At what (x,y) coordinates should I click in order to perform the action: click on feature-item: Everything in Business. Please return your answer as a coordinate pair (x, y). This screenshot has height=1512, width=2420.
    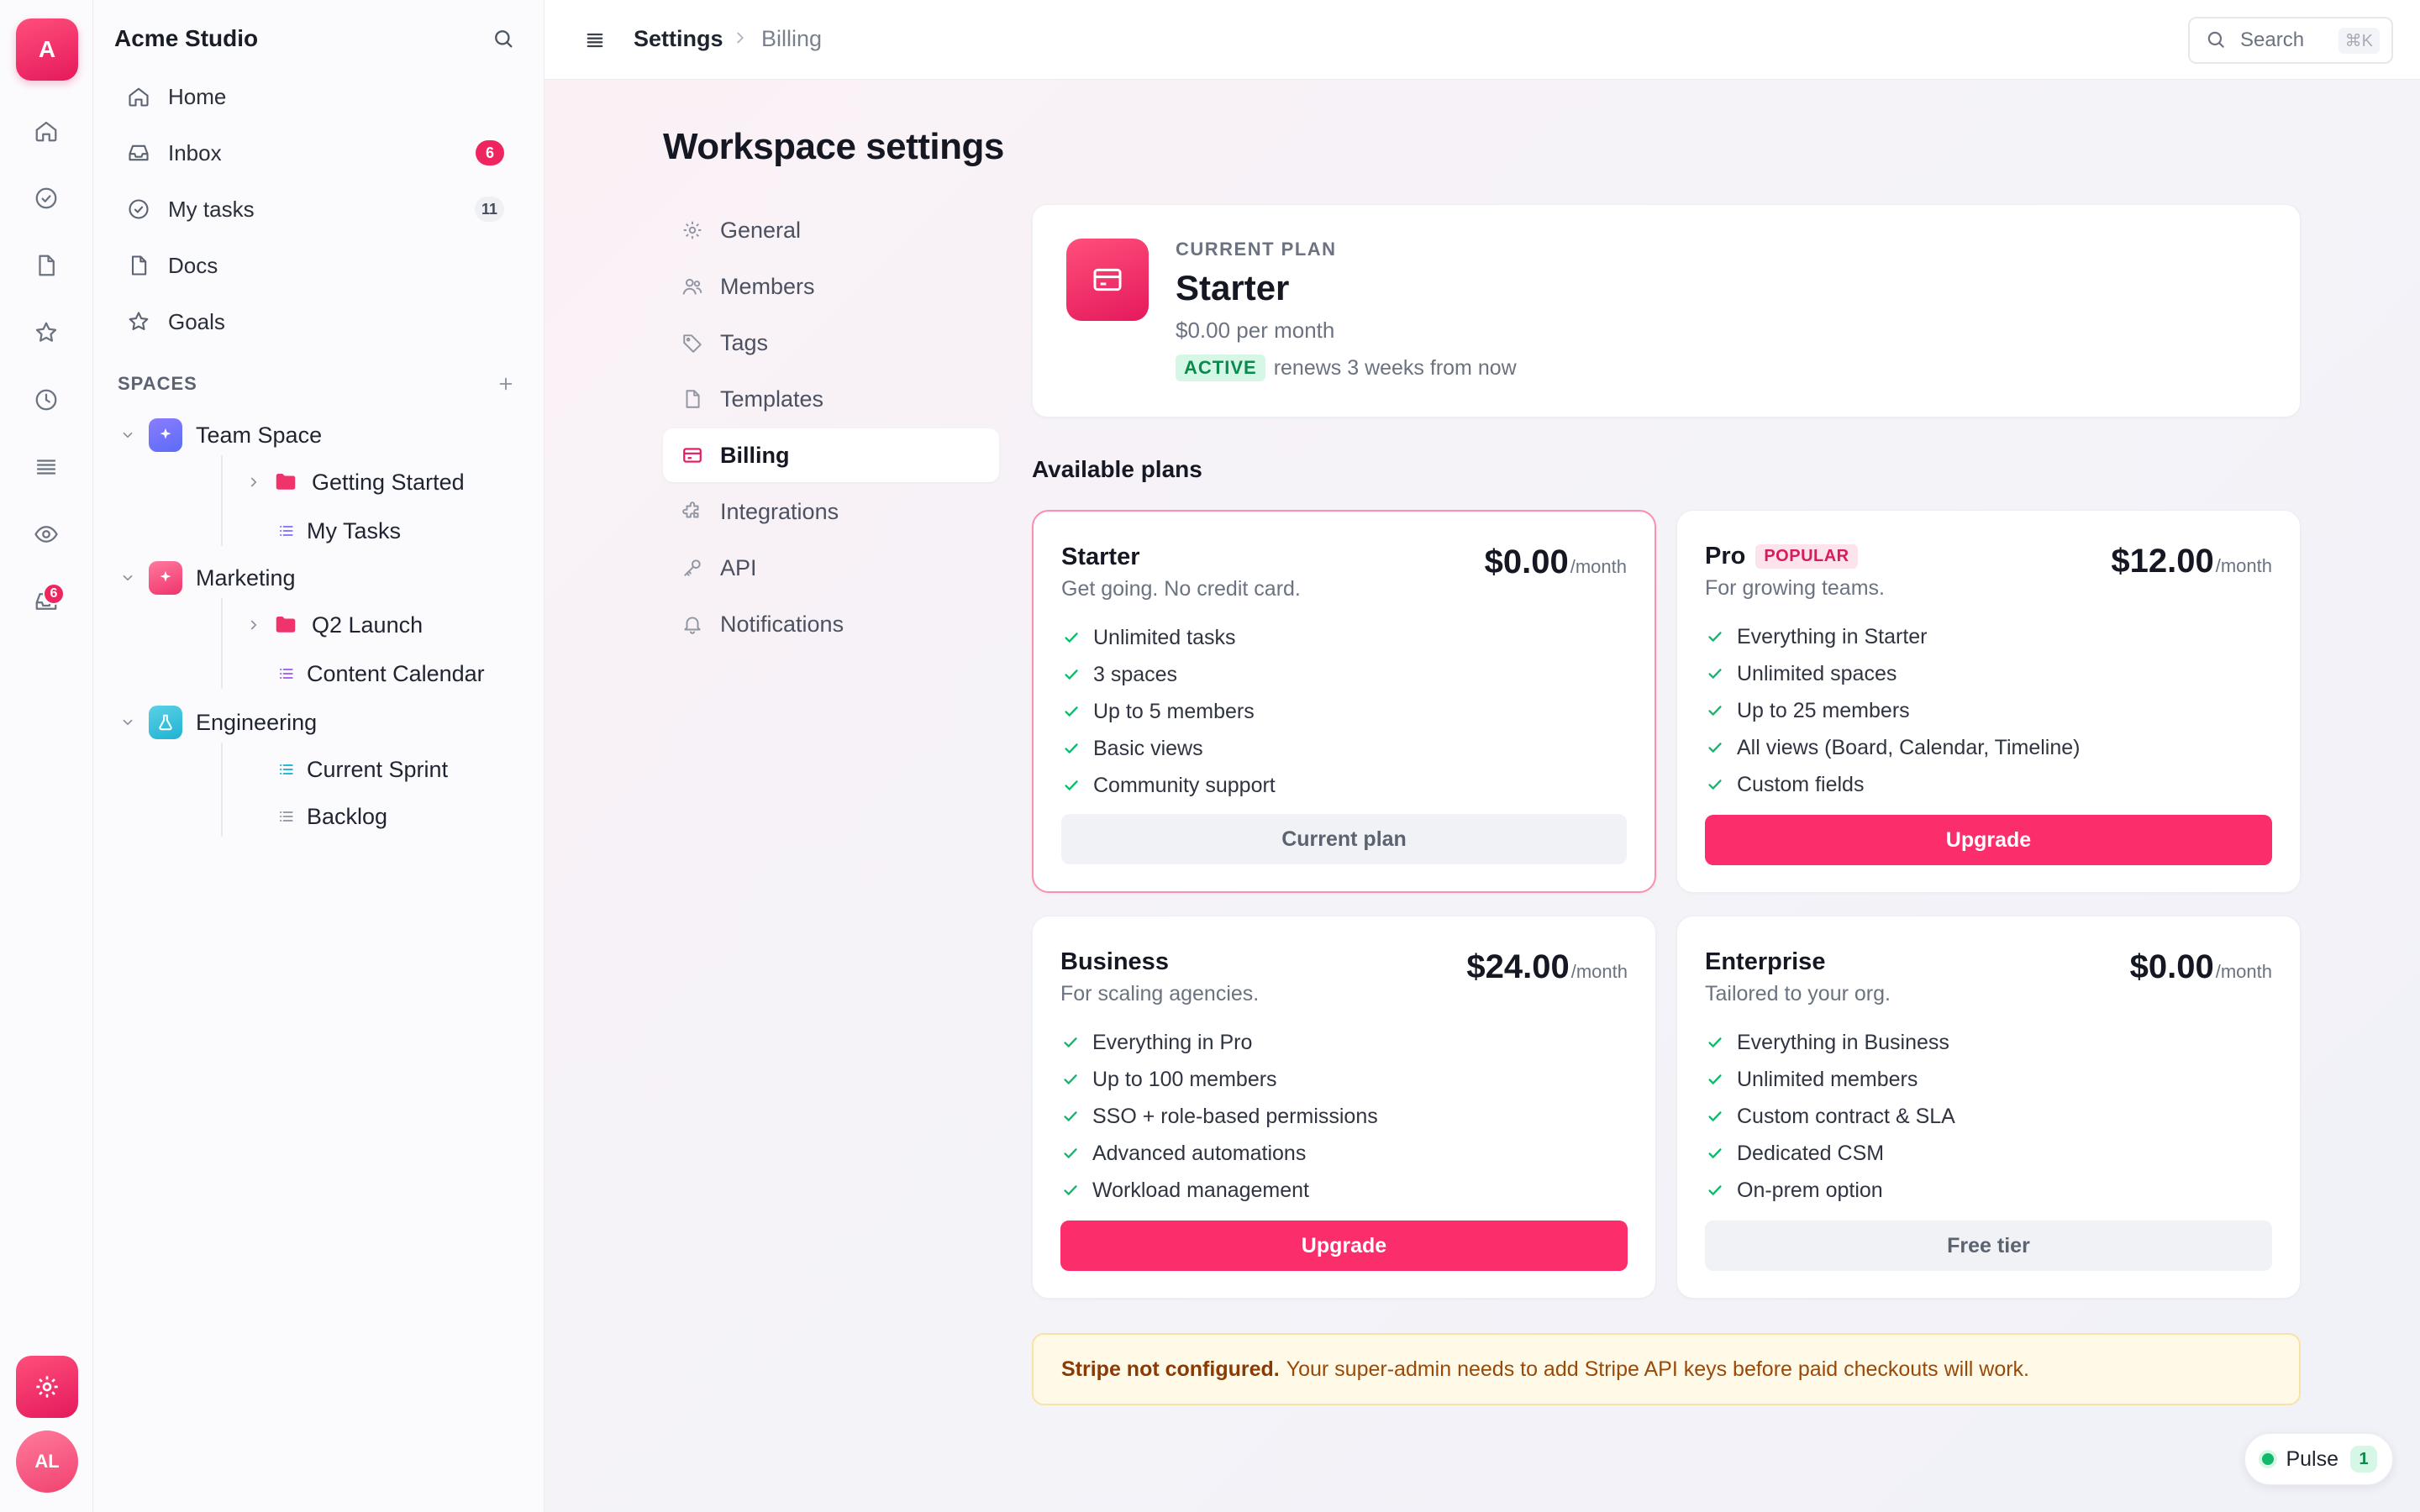
    Looking at the image, I should click on (1830, 1042).